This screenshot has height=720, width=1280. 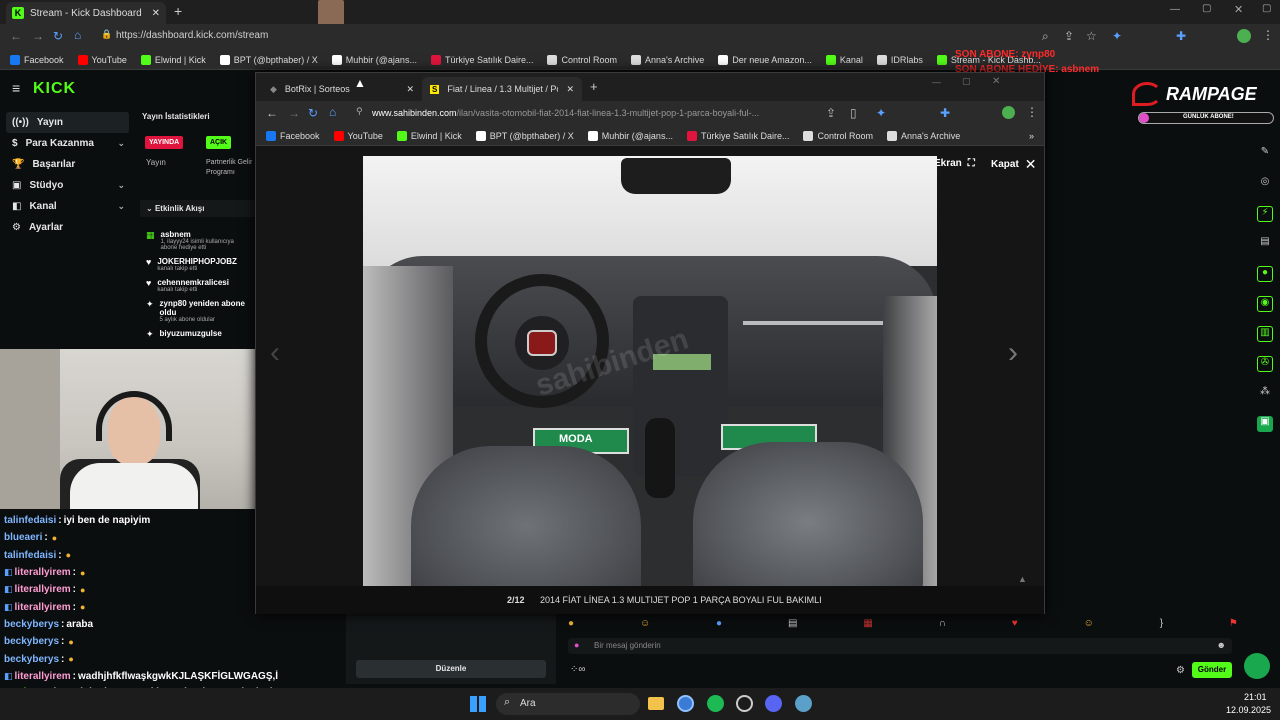 What do you see at coordinates (1180, 670) in the screenshot?
I see `settings-icon: ⚙` at bounding box center [1180, 670].